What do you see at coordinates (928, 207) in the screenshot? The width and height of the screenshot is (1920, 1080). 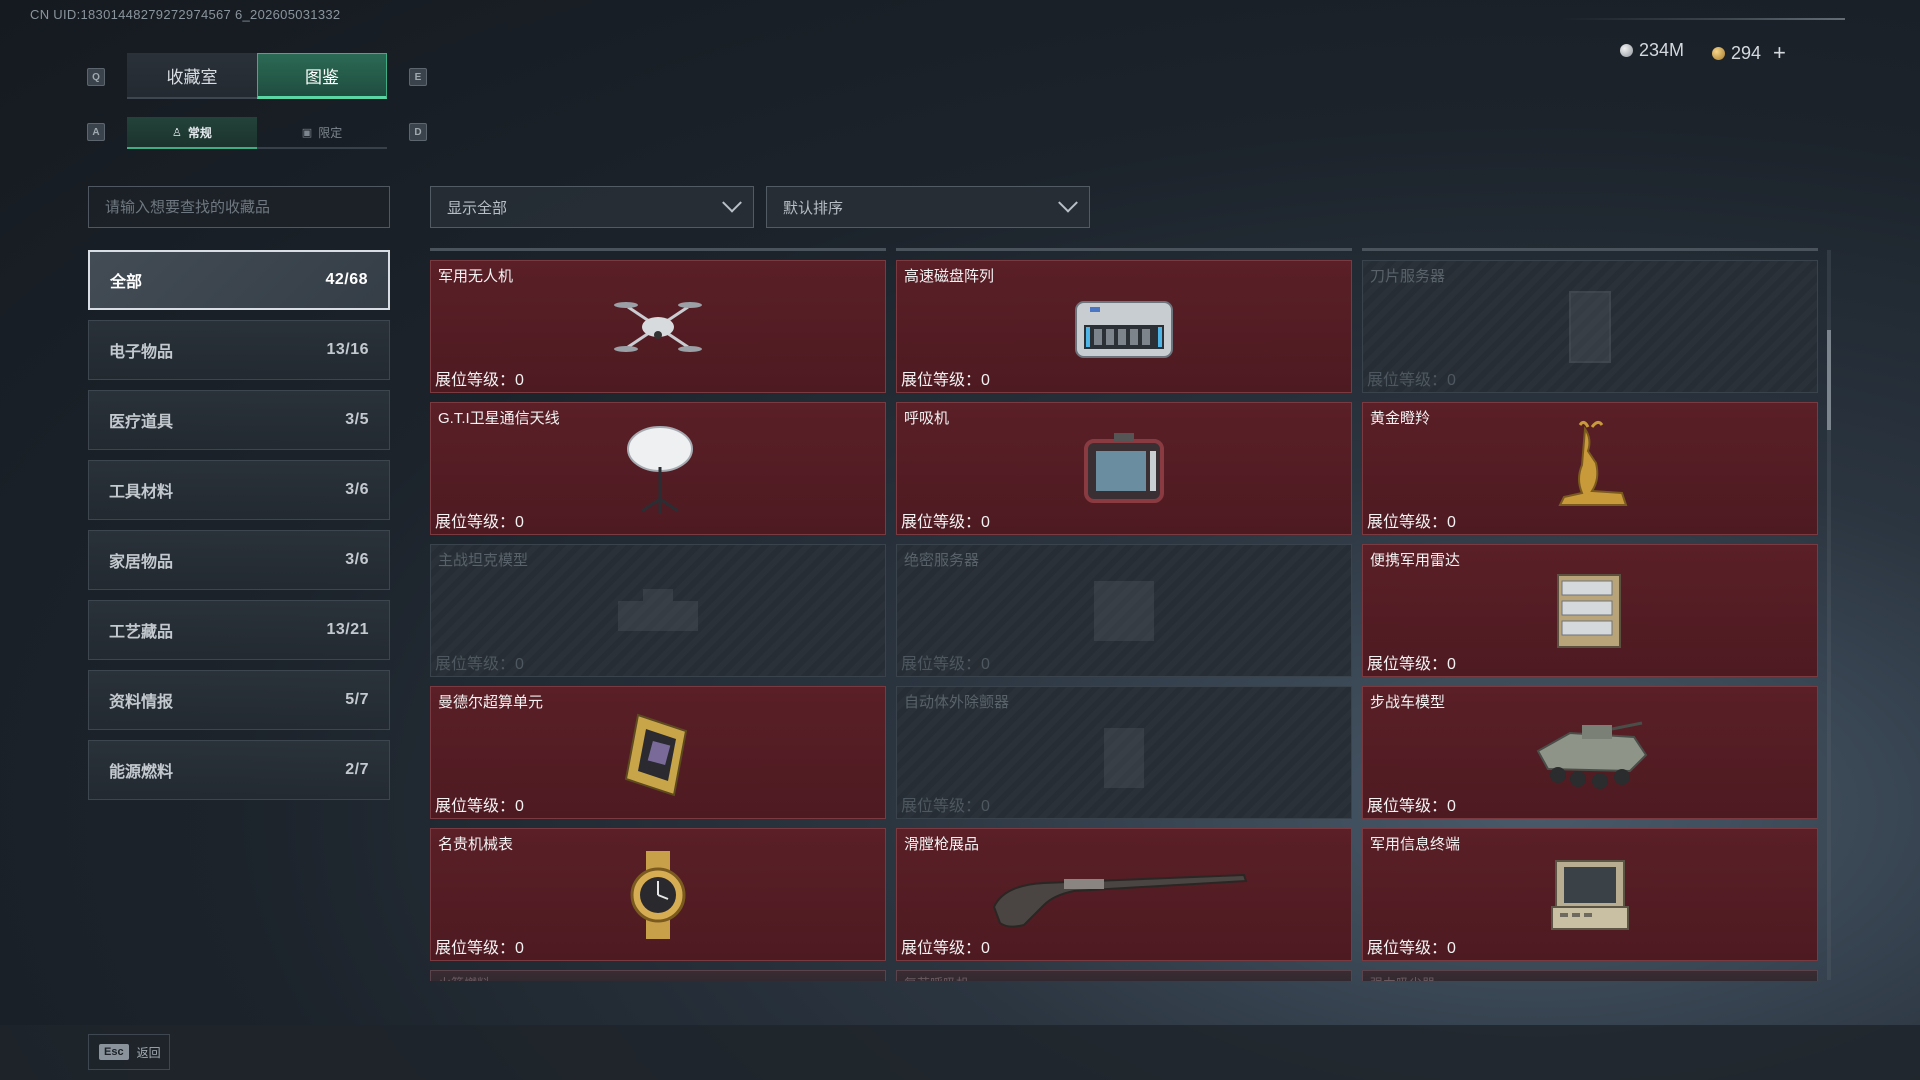 I see `sort-dropdown: 默认排序` at bounding box center [928, 207].